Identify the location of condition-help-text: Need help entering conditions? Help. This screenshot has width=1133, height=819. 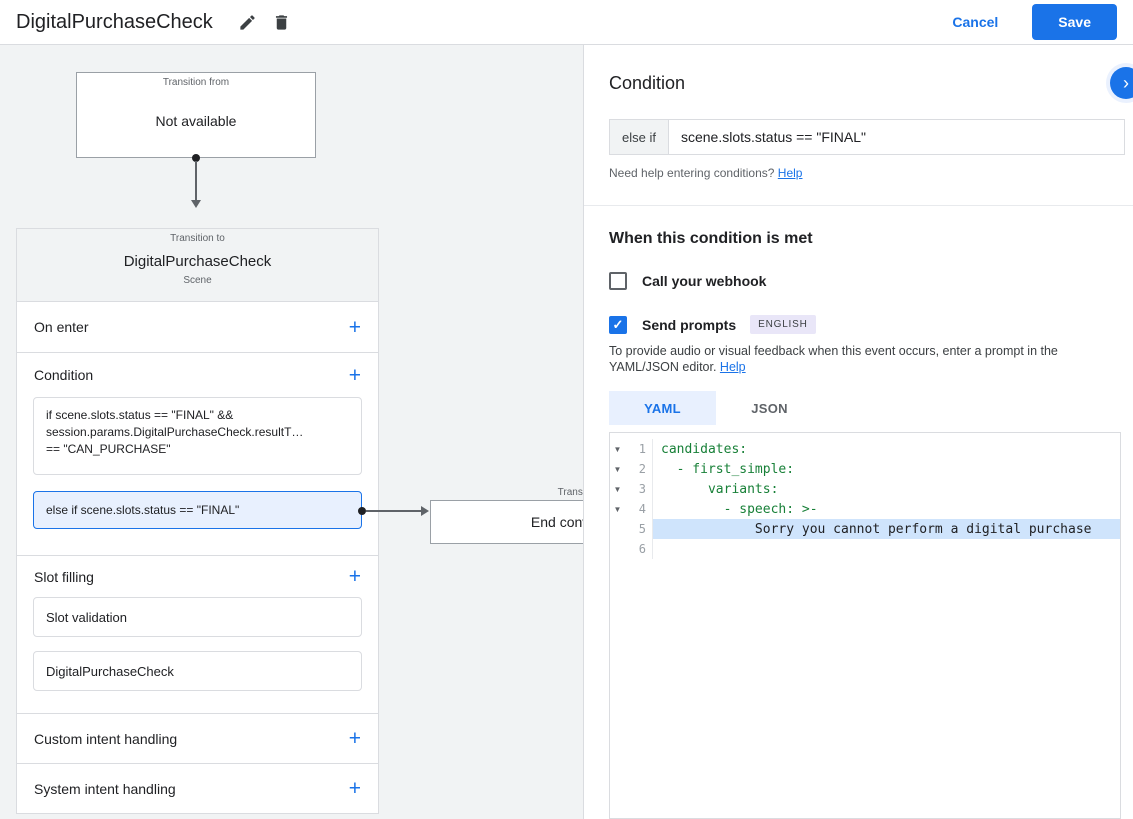
(705, 173).